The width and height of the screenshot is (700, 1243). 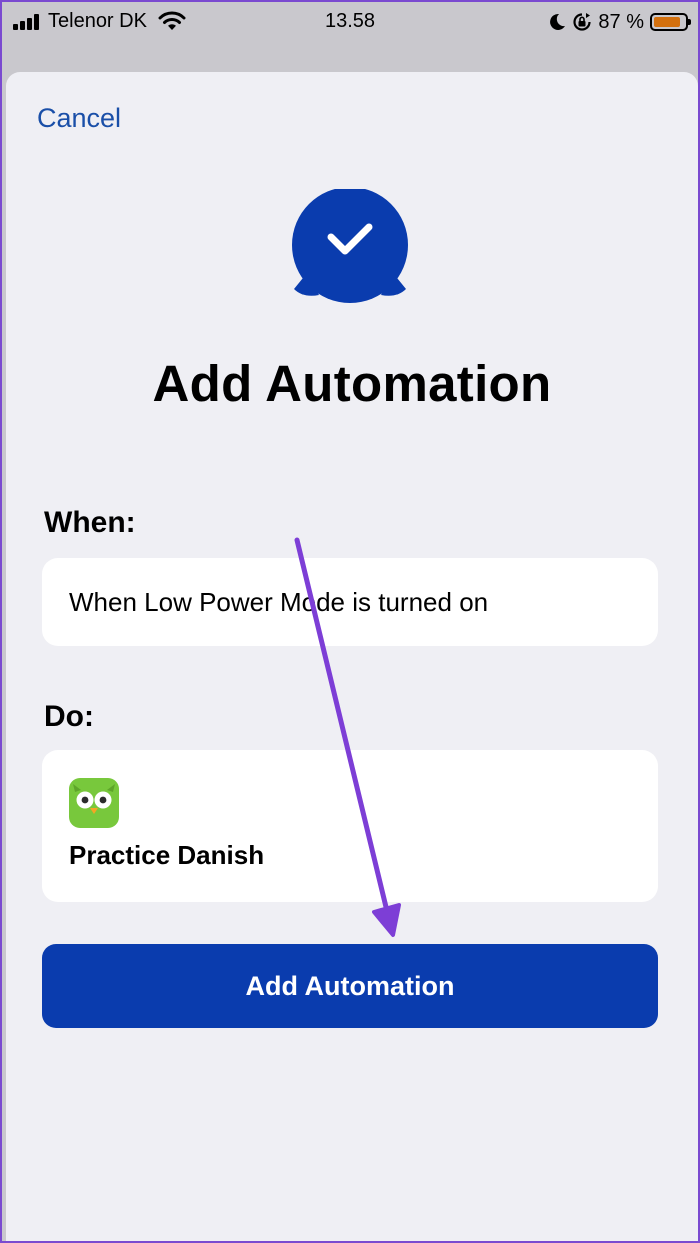 I want to click on battery-level-fill, so click(x=667, y=22).